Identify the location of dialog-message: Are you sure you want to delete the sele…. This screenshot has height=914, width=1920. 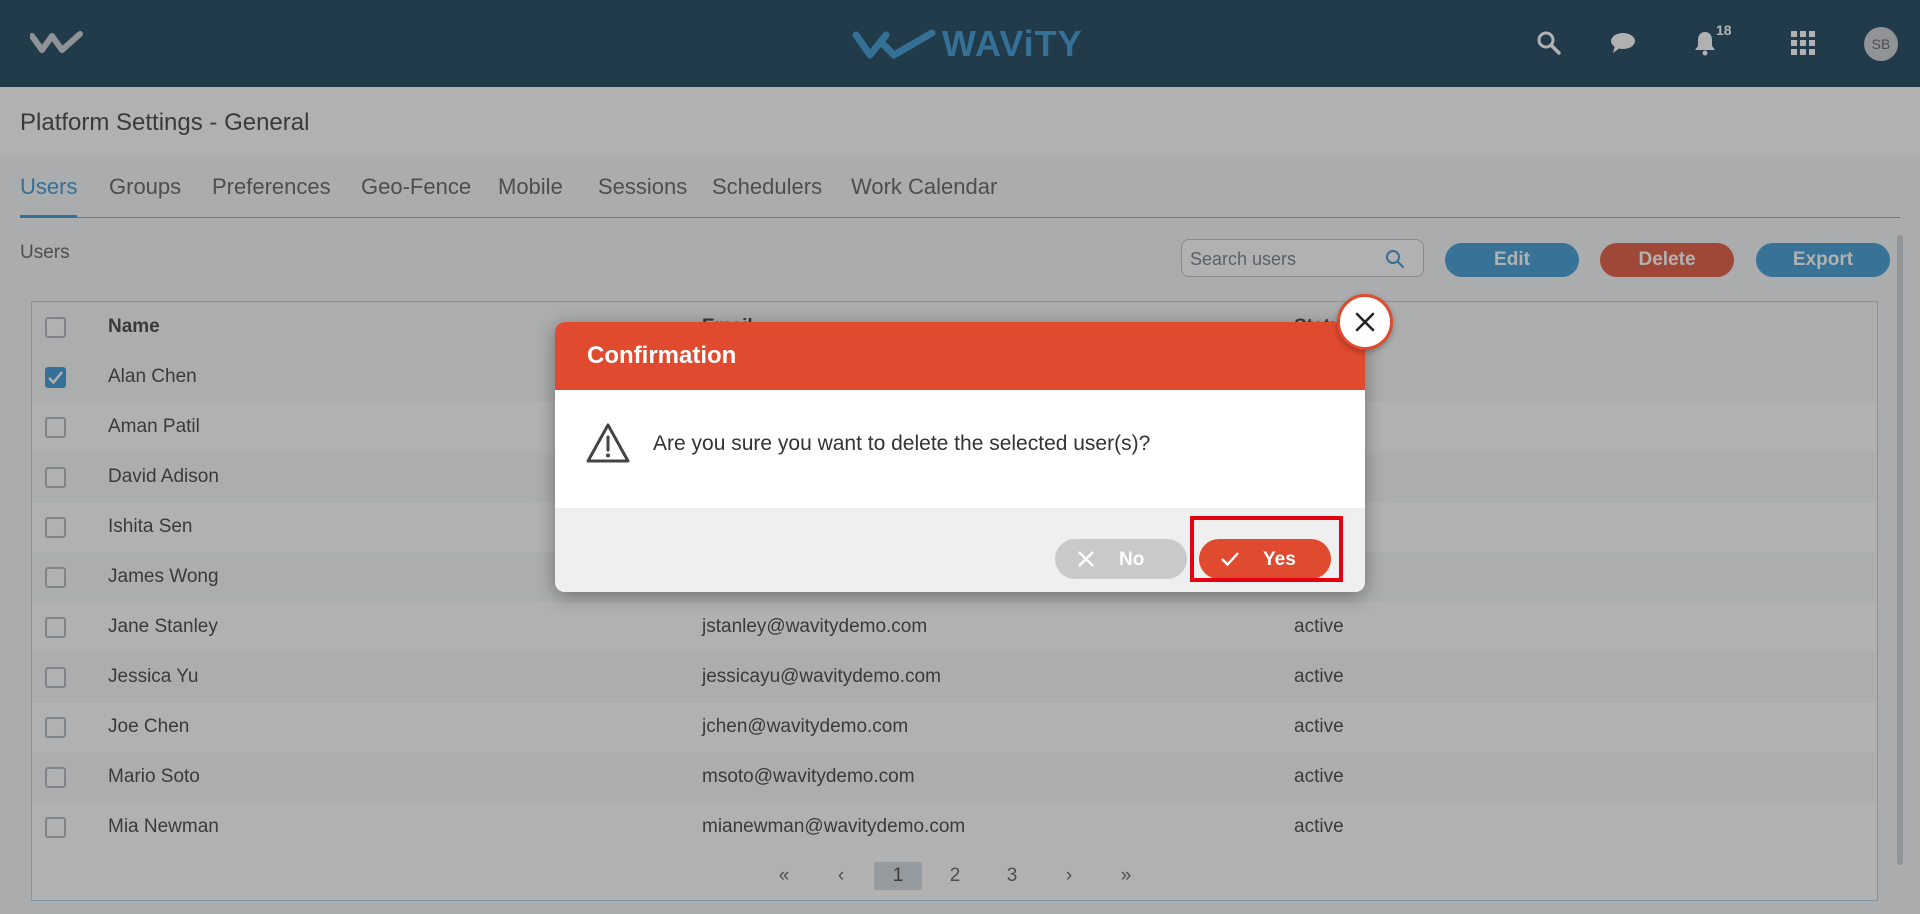
(902, 443).